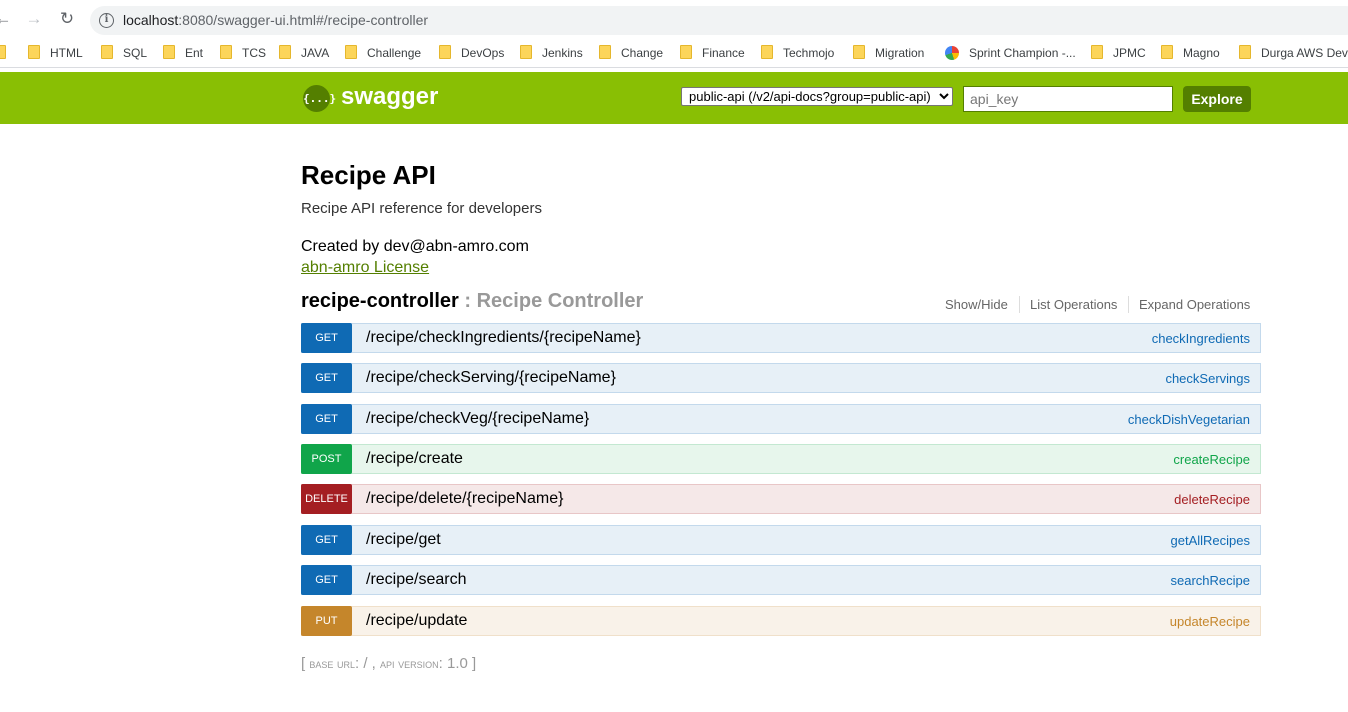 The width and height of the screenshot is (1348, 712). I want to click on bookmark-item: HTML, so click(55, 54).